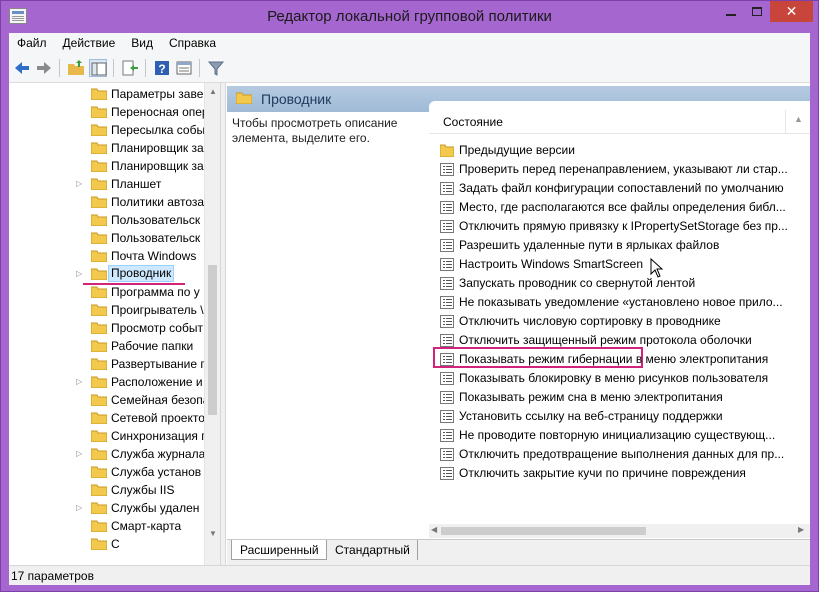 The height and width of the screenshot is (592, 819). I want to click on tree-item: Служба установ, so click(106, 472).